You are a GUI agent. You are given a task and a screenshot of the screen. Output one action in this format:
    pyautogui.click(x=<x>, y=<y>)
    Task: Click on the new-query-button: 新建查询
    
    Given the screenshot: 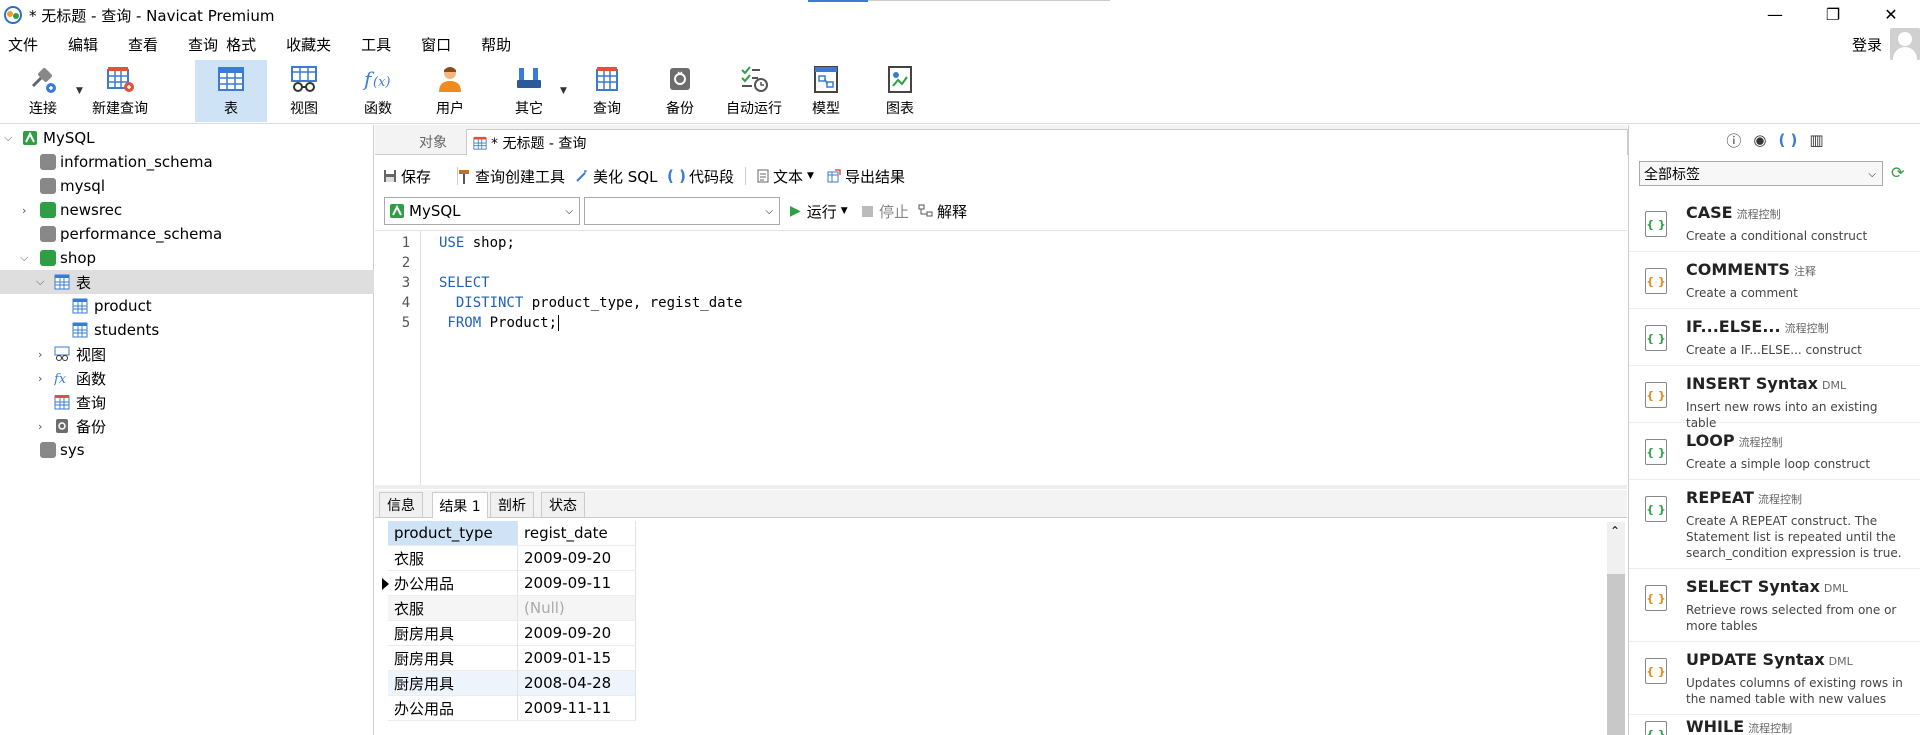 What is the action you would take?
    pyautogui.click(x=120, y=91)
    